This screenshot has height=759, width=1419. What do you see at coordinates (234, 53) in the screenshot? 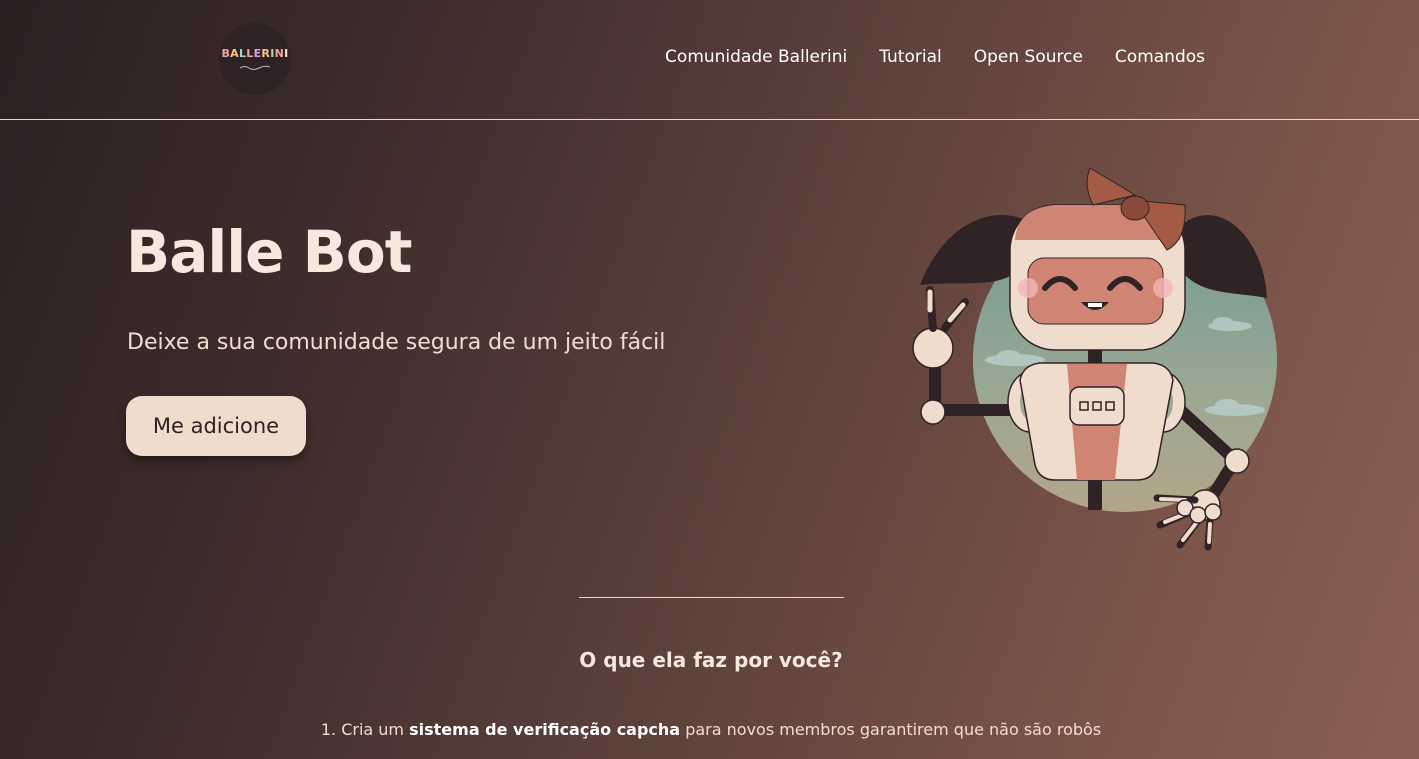
I see `logo-letter: A` at bounding box center [234, 53].